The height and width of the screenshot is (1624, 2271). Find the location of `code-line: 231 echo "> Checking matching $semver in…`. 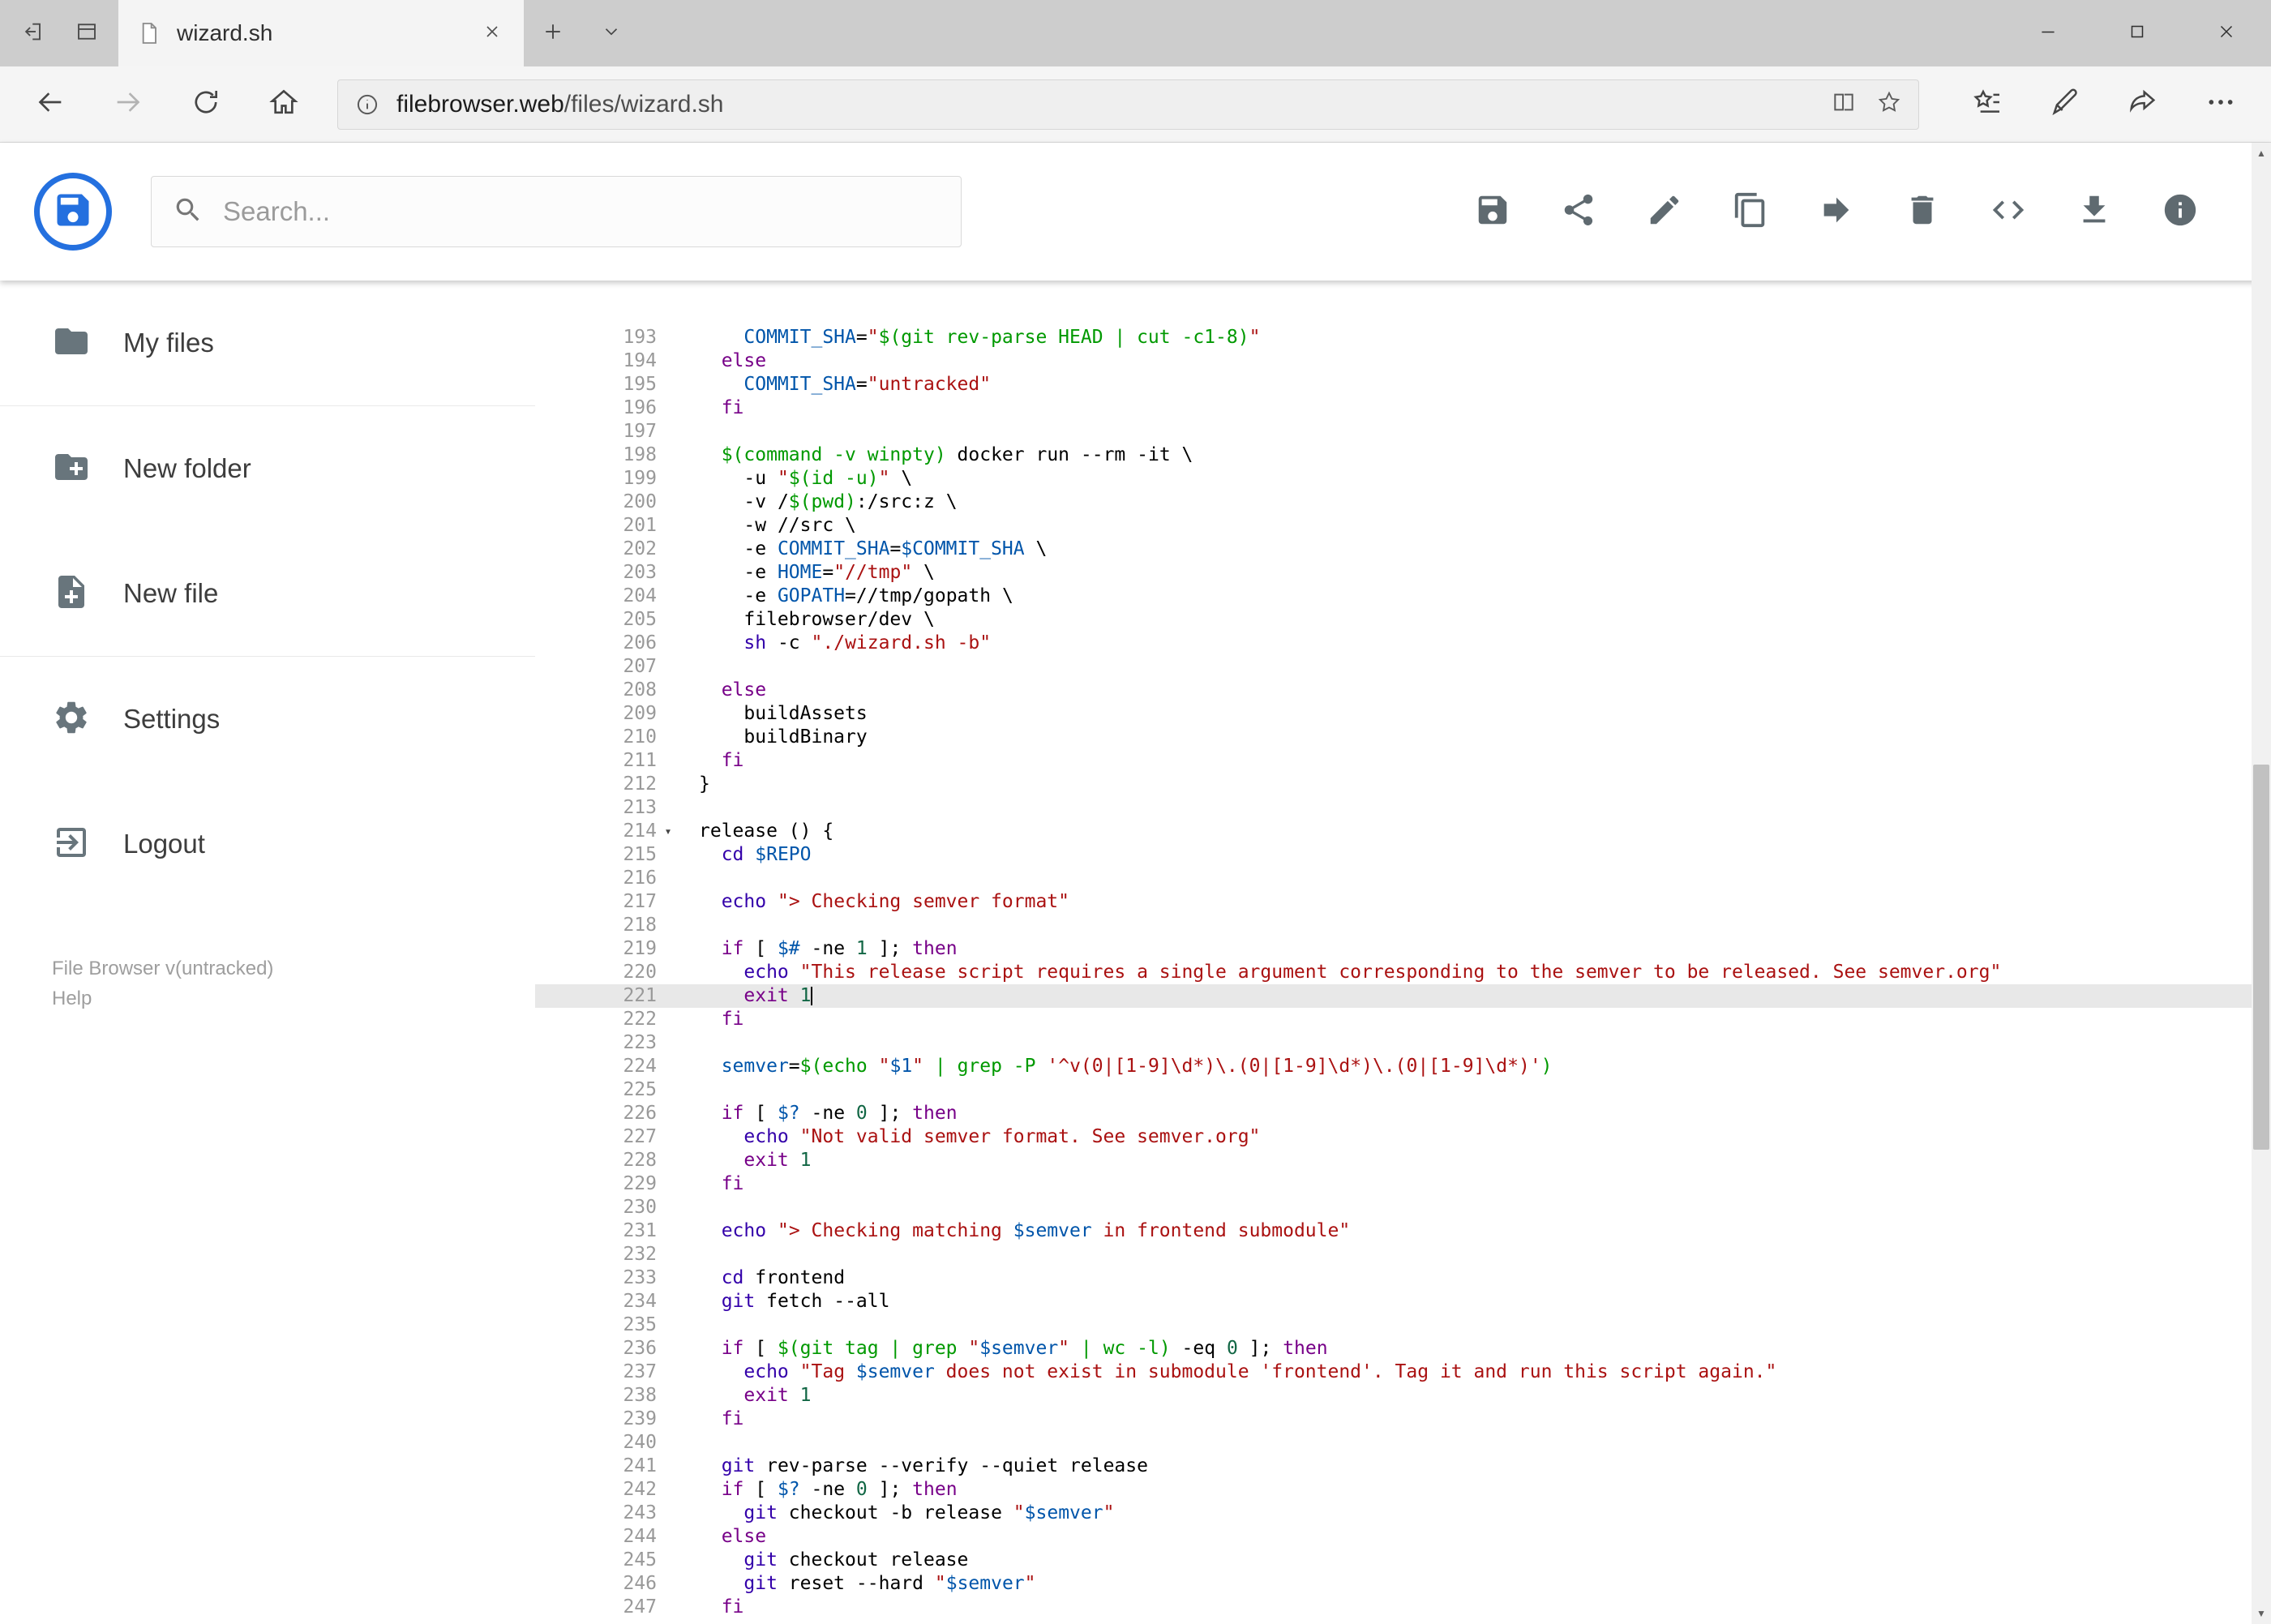

code-line: 231 echo "> Checking matching $semver in… is located at coordinates (1403, 1231).